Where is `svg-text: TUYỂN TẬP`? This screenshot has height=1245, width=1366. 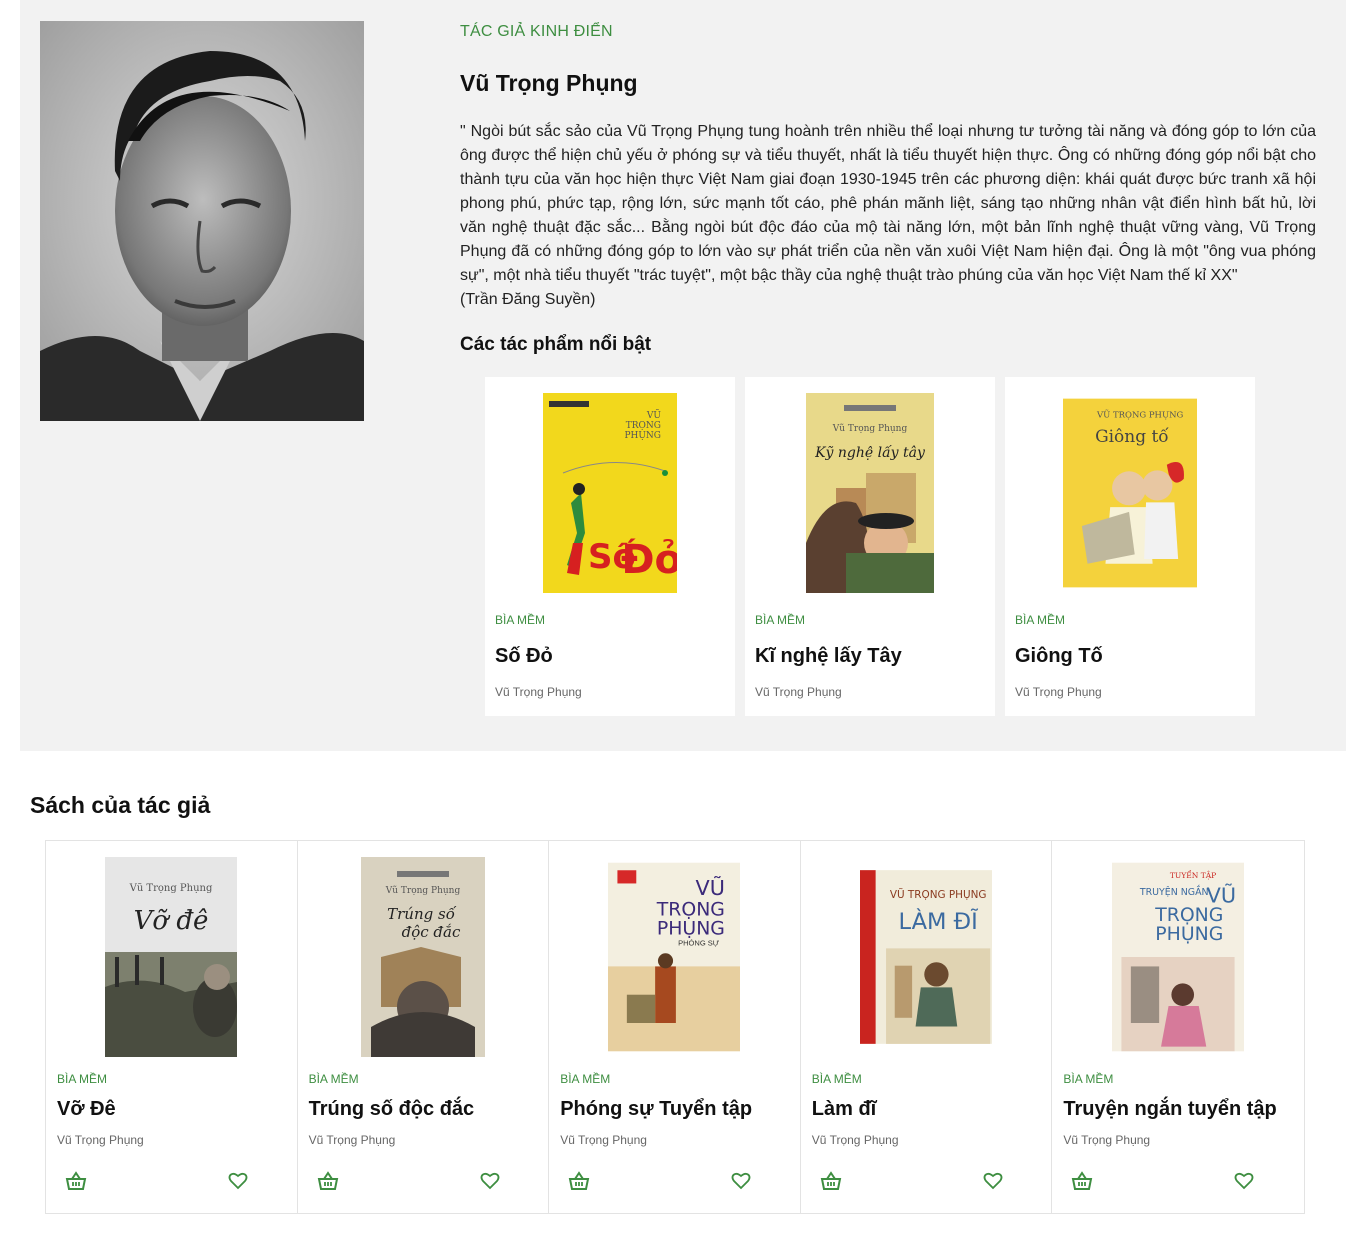
svg-text: TUYỂN TẬP is located at coordinates (1193, 875).